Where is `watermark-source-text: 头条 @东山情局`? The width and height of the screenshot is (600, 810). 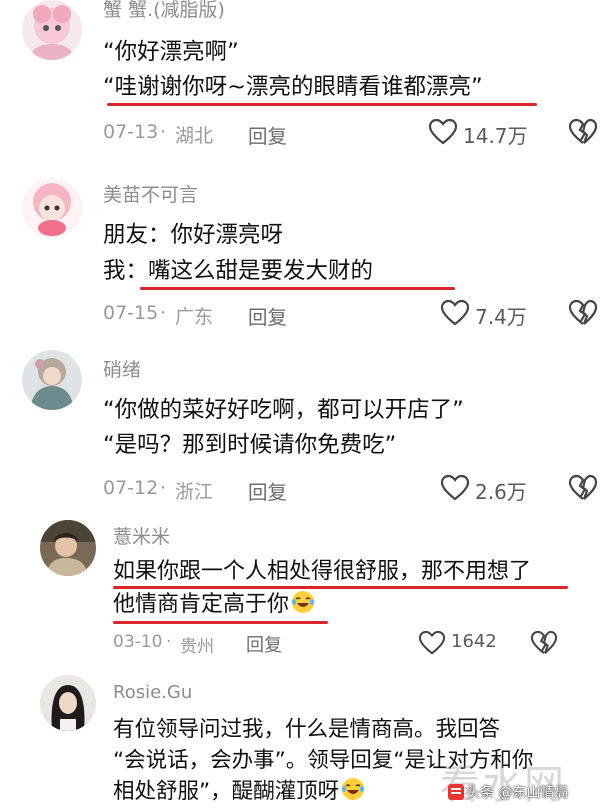
watermark-source-text: 头条 @东山情局 is located at coordinates (517, 793).